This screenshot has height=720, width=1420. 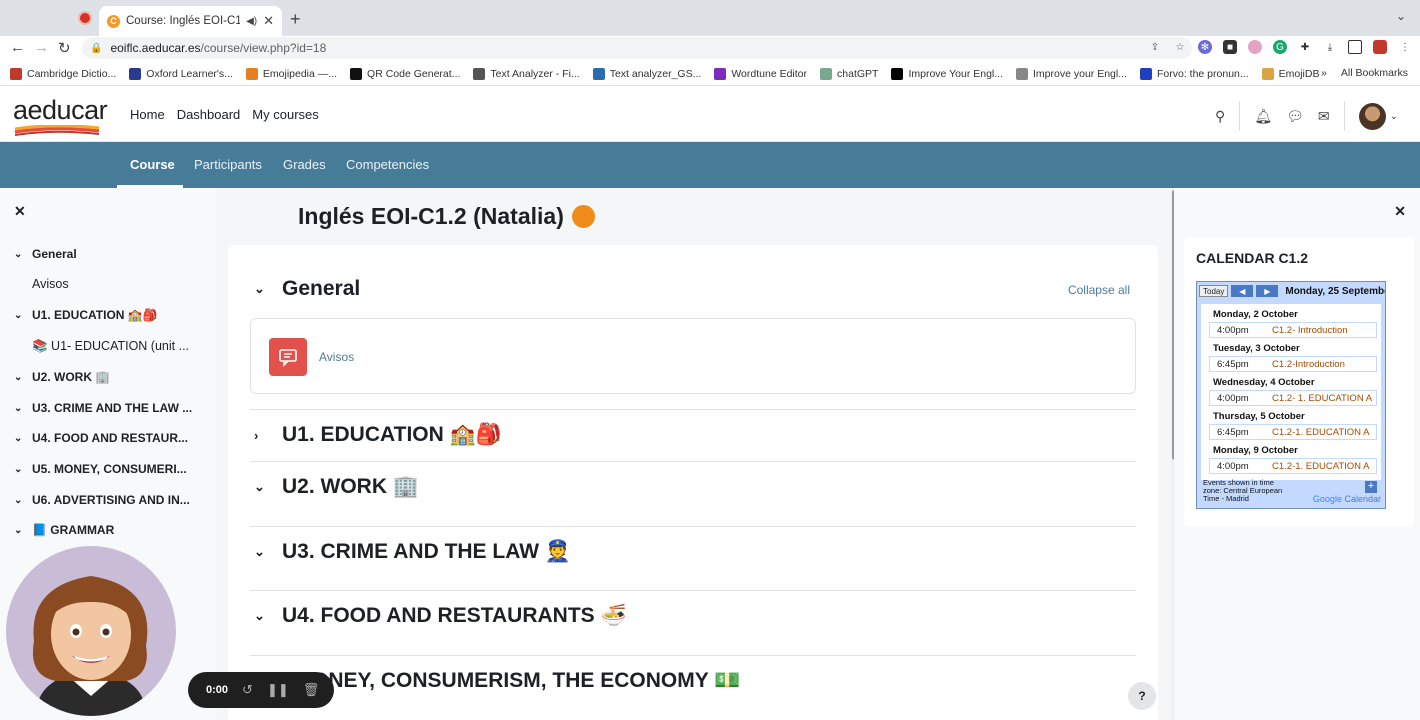 I want to click on reload-icon: ↻, so click(x=64, y=48).